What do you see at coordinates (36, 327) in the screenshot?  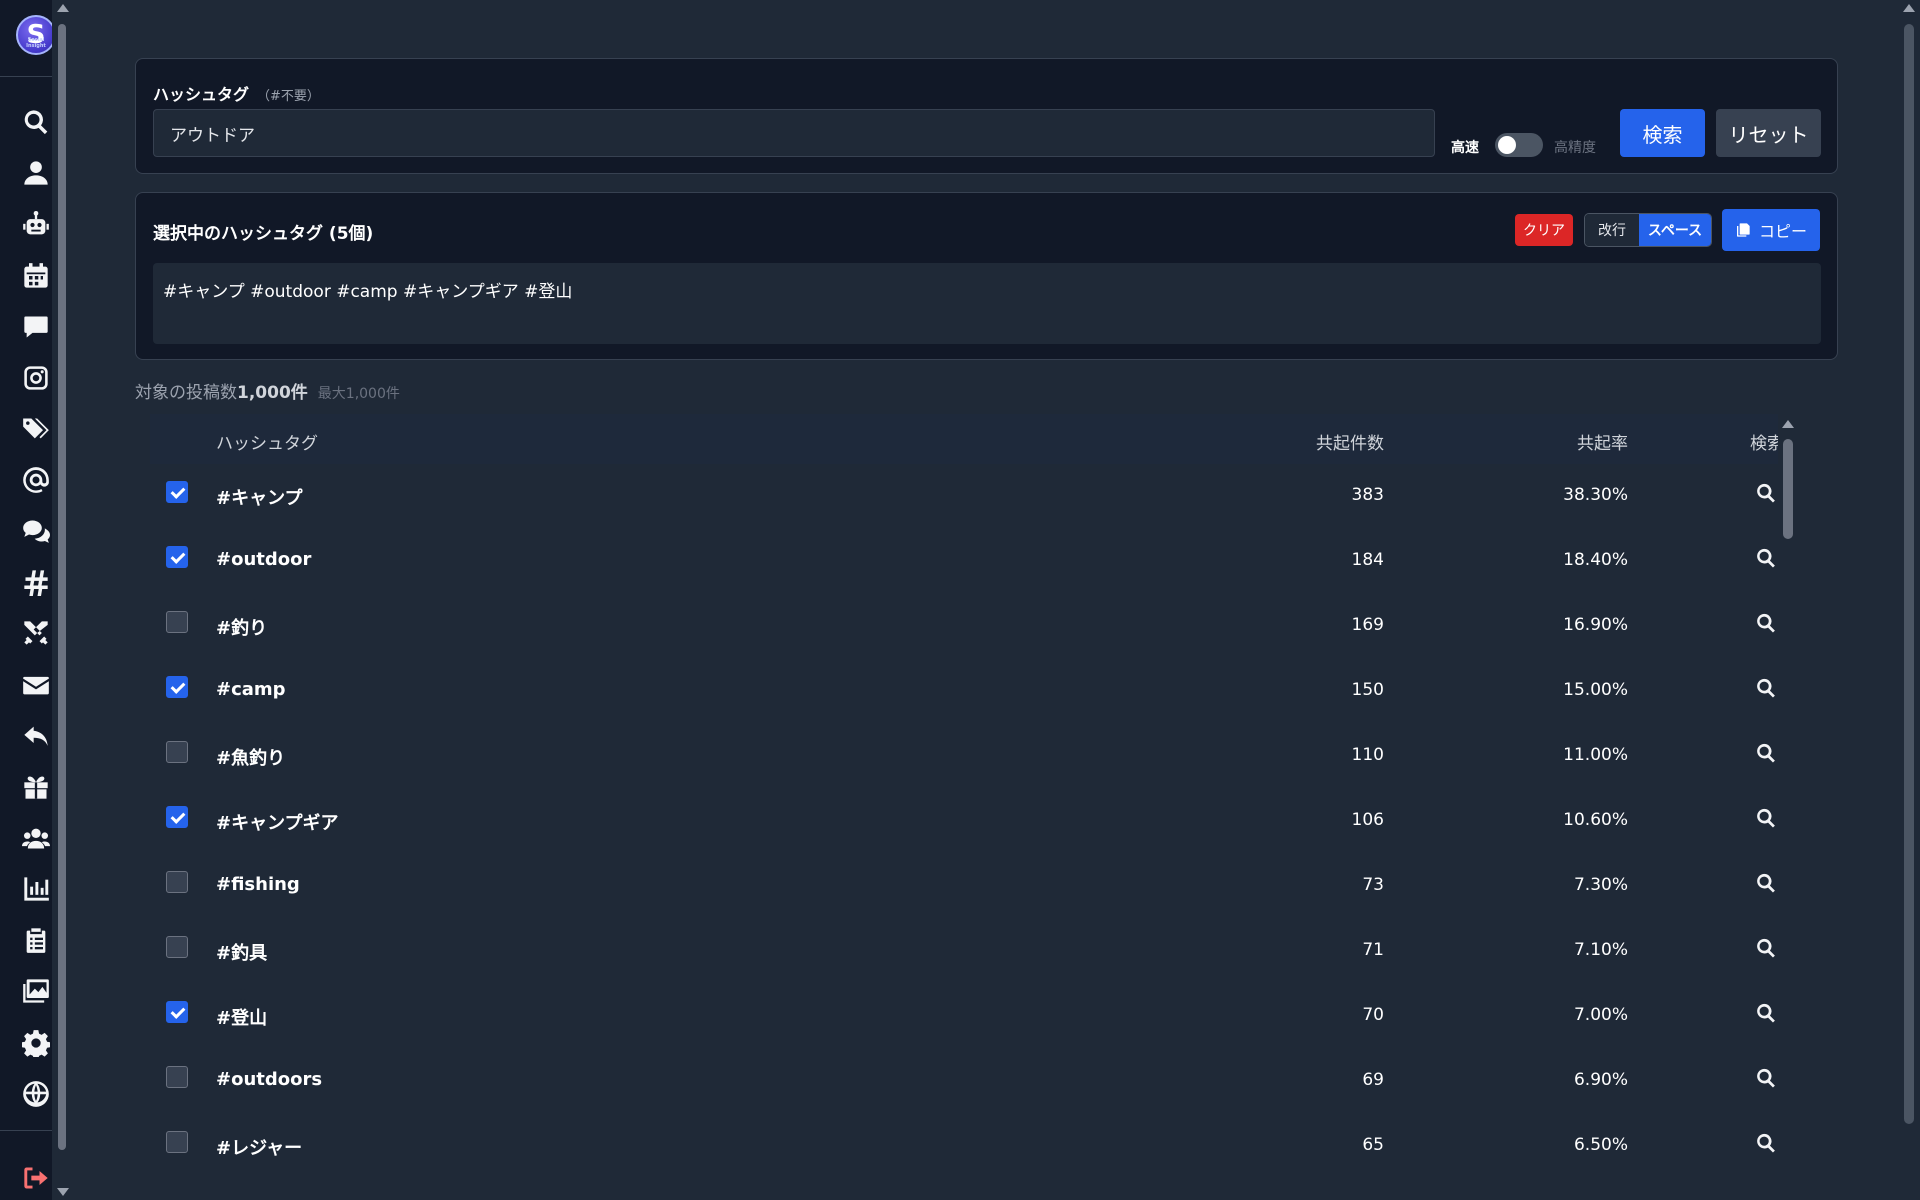 I see `nav-comment` at bounding box center [36, 327].